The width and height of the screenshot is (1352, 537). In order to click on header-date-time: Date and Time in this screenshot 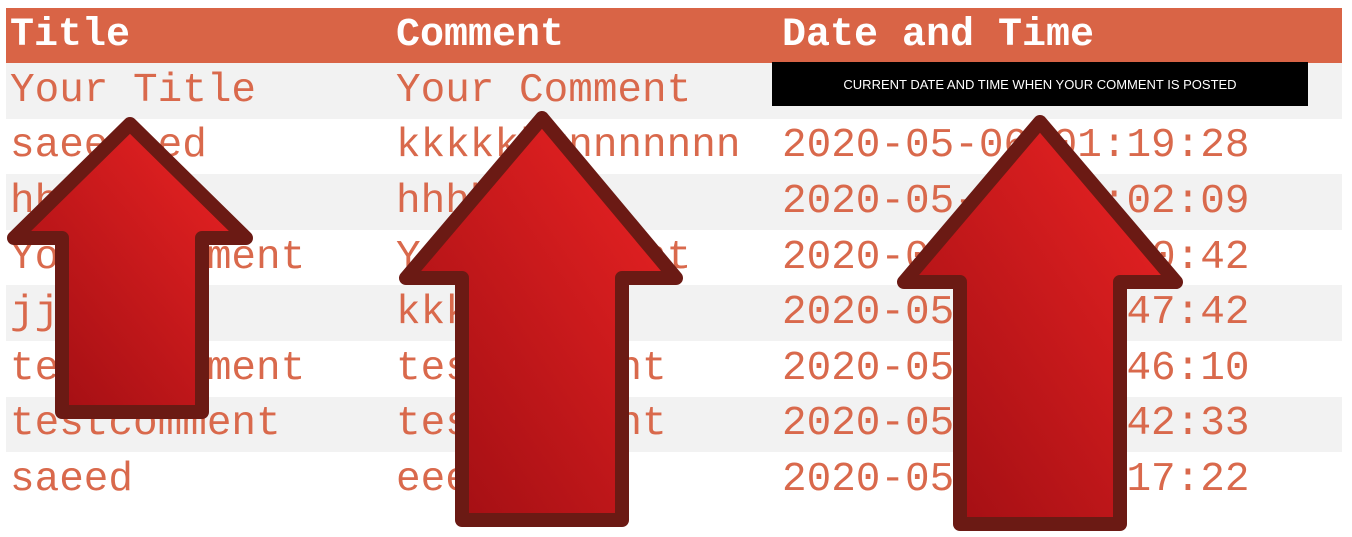, I will do `click(938, 35)`.